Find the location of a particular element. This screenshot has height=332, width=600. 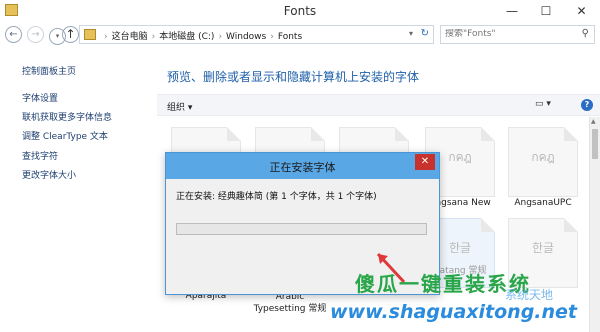

minimize-button: — is located at coordinates (512, 11).